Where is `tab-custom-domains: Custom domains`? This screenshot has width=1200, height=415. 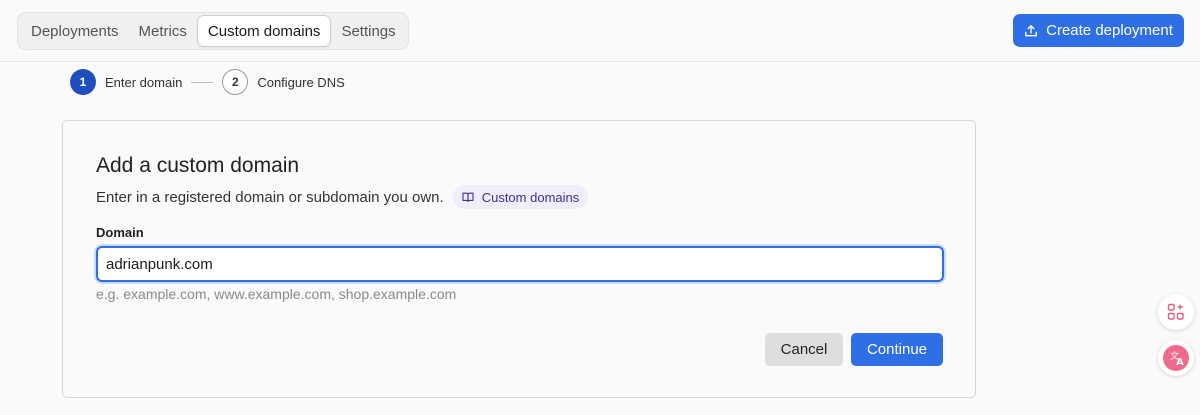 tab-custom-domains: Custom domains is located at coordinates (264, 31).